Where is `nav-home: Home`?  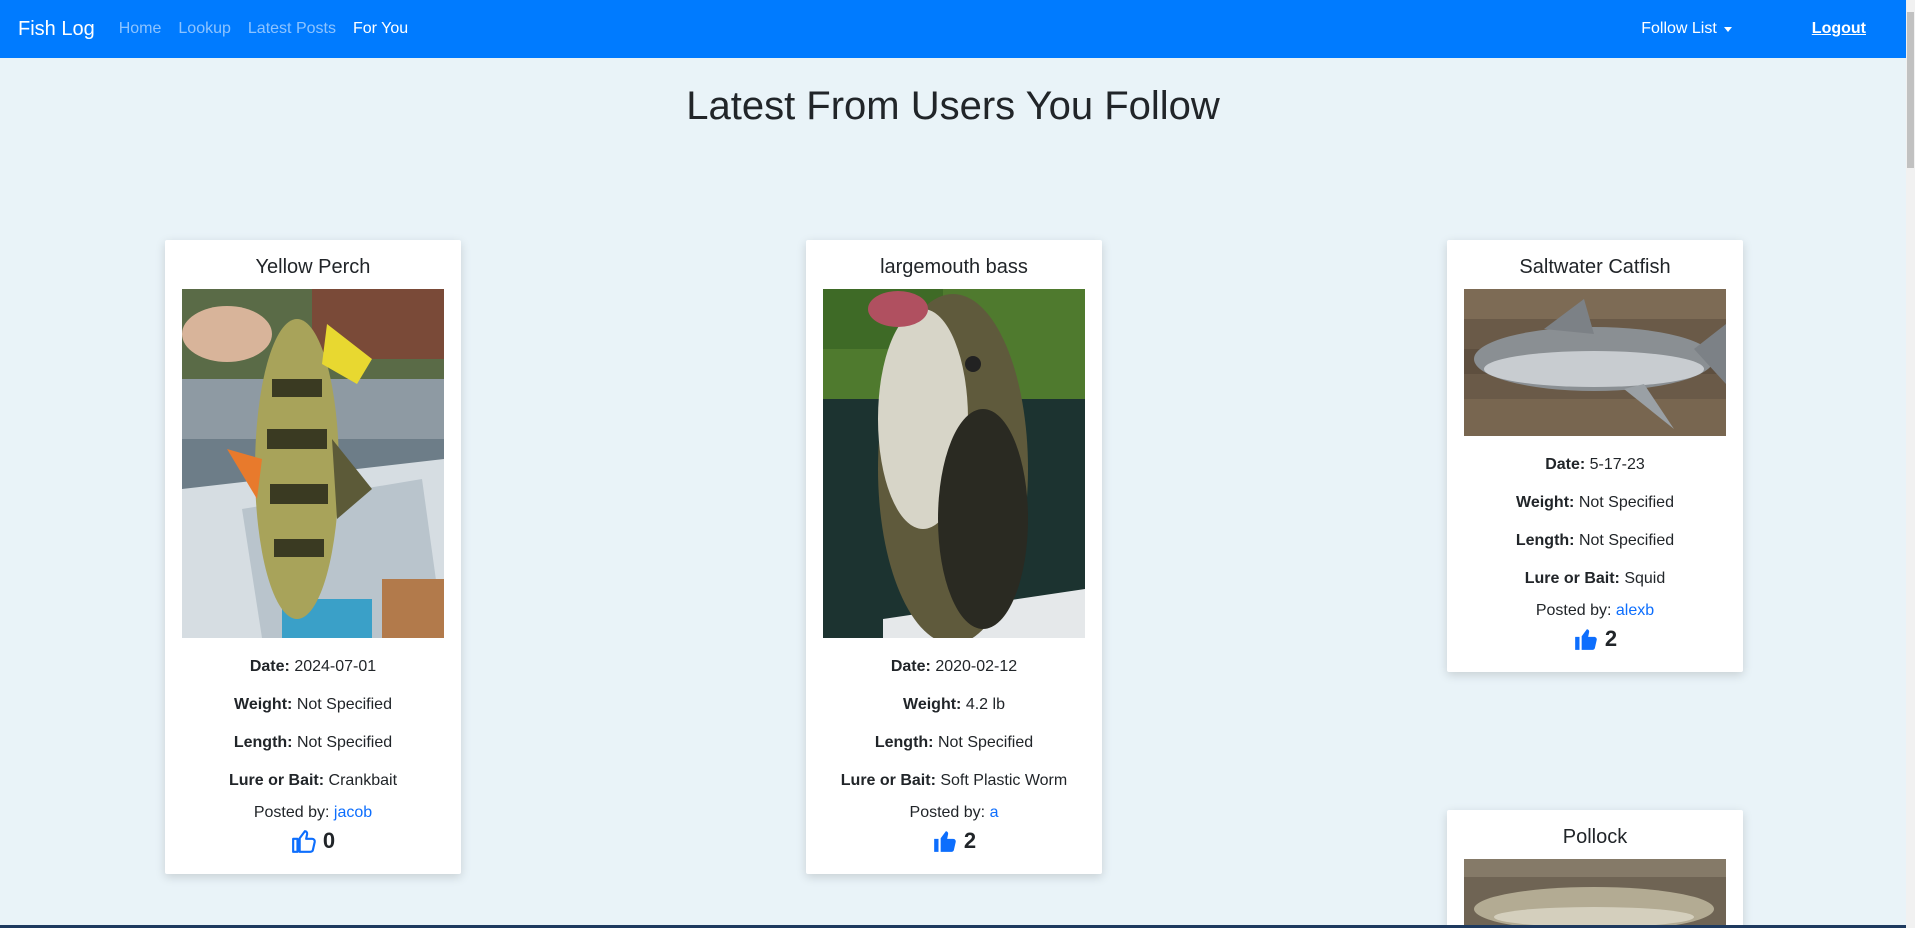 nav-home: Home is located at coordinates (140, 29).